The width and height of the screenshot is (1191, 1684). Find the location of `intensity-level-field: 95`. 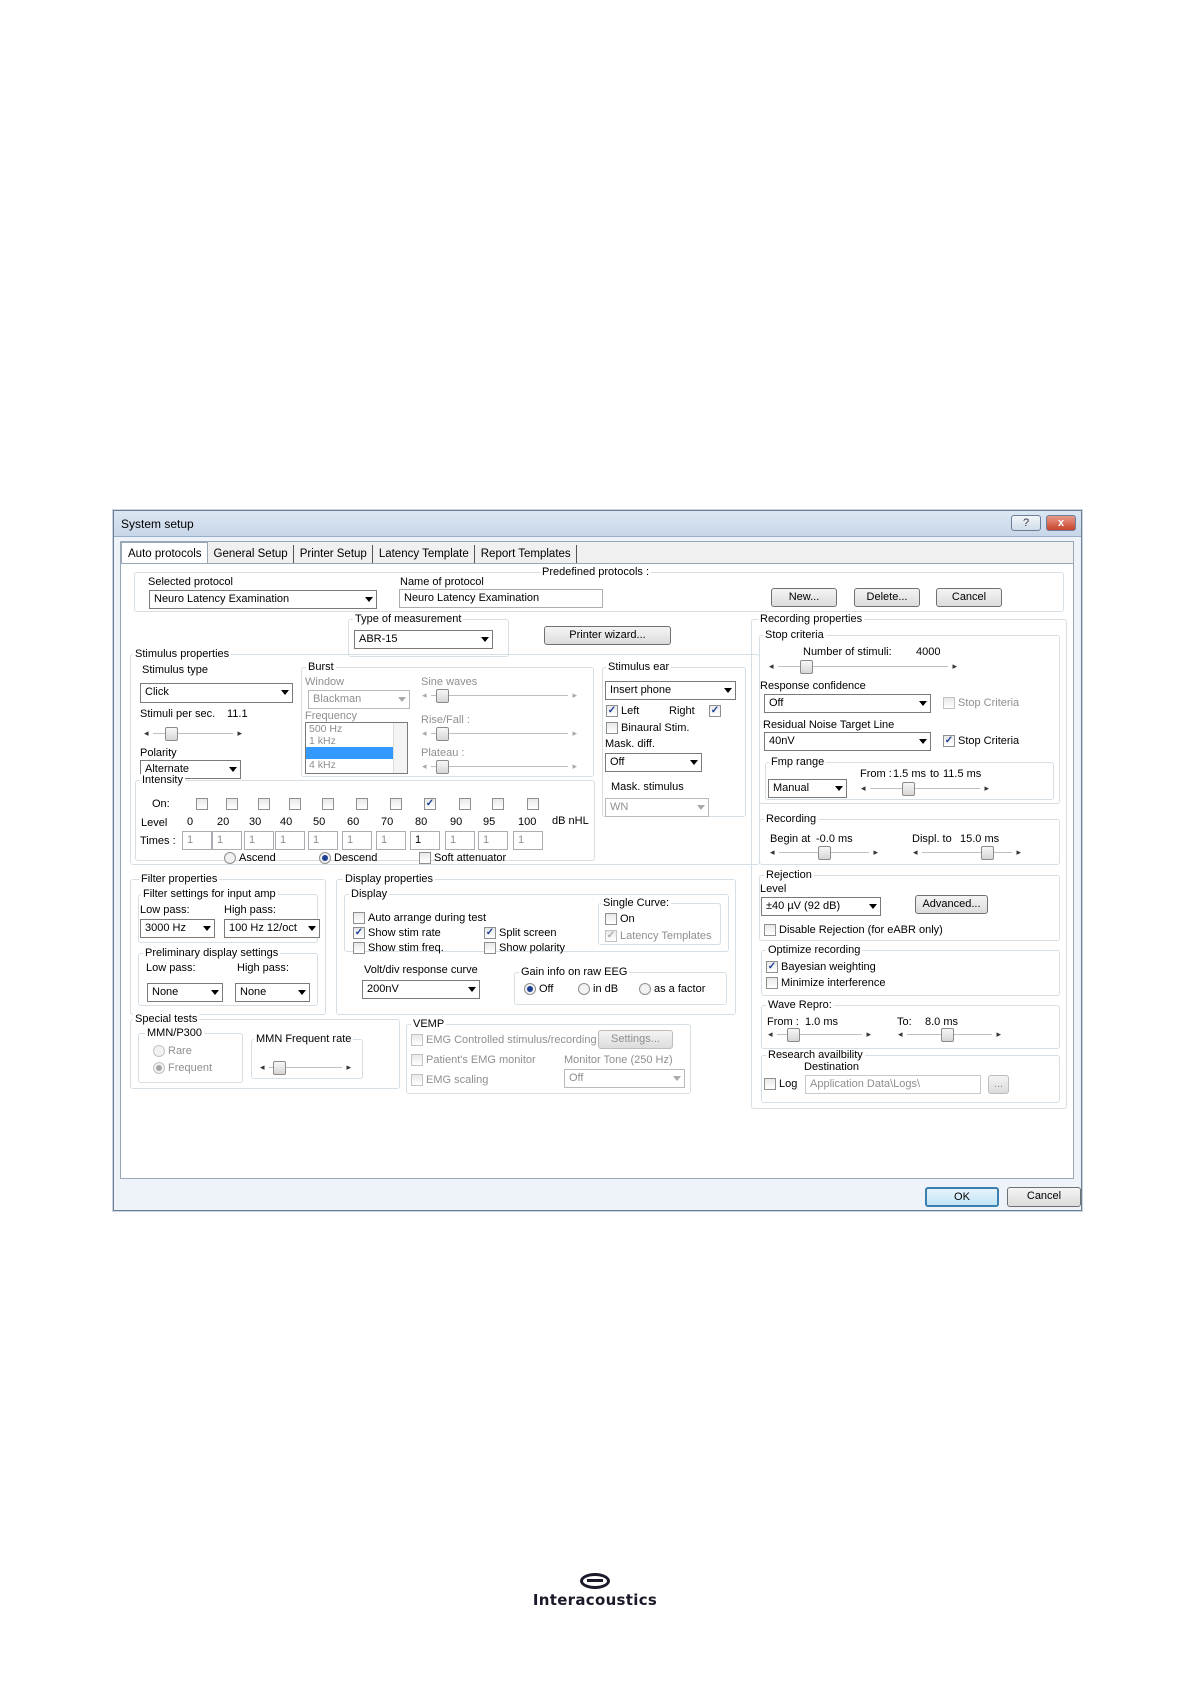

intensity-level-field: 95 is located at coordinates (493, 822).